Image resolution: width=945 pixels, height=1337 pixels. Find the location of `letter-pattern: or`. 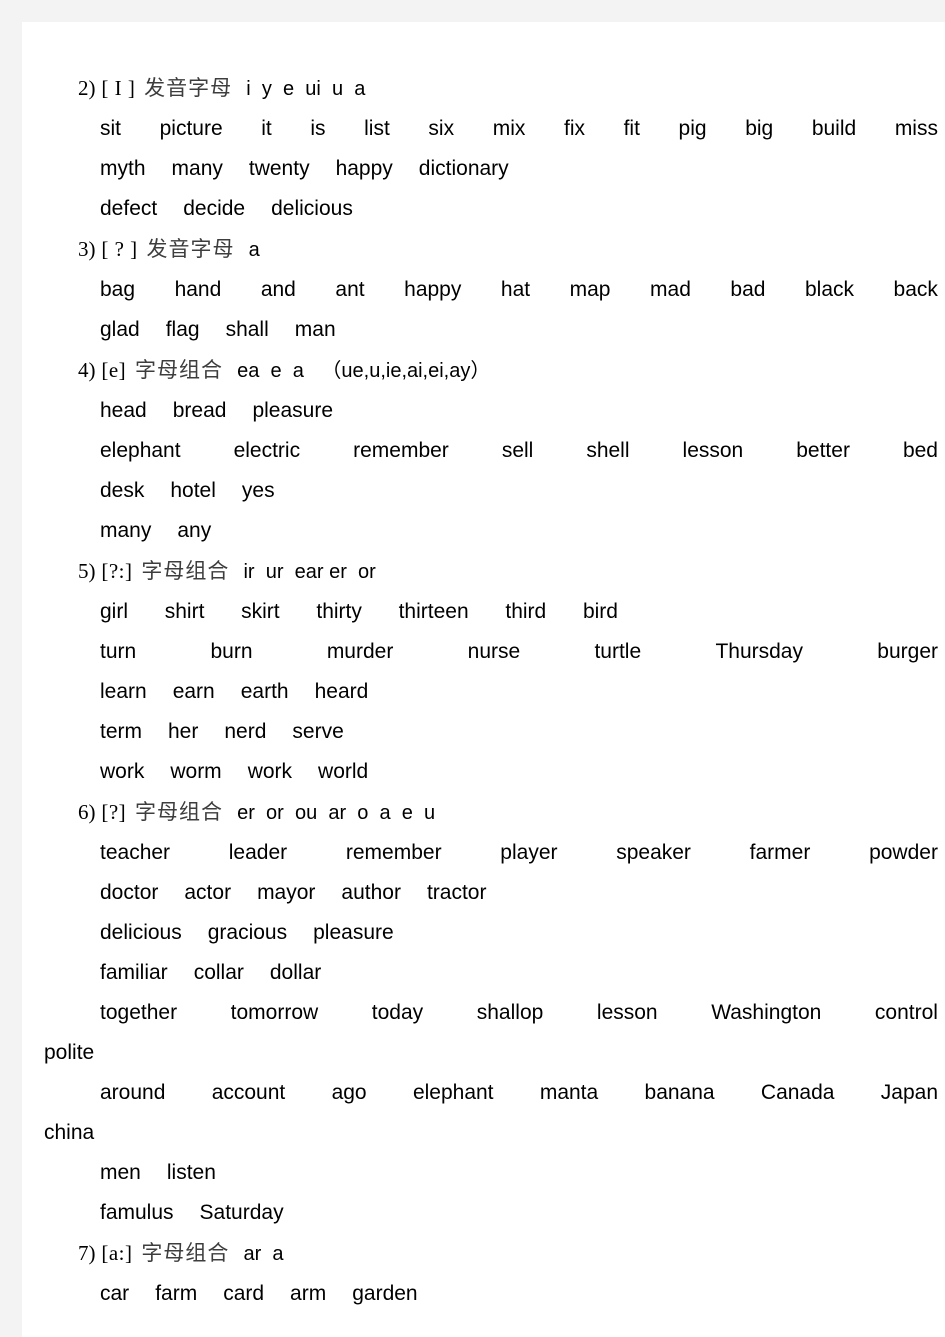

letter-pattern: or is located at coordinates (275, 813).